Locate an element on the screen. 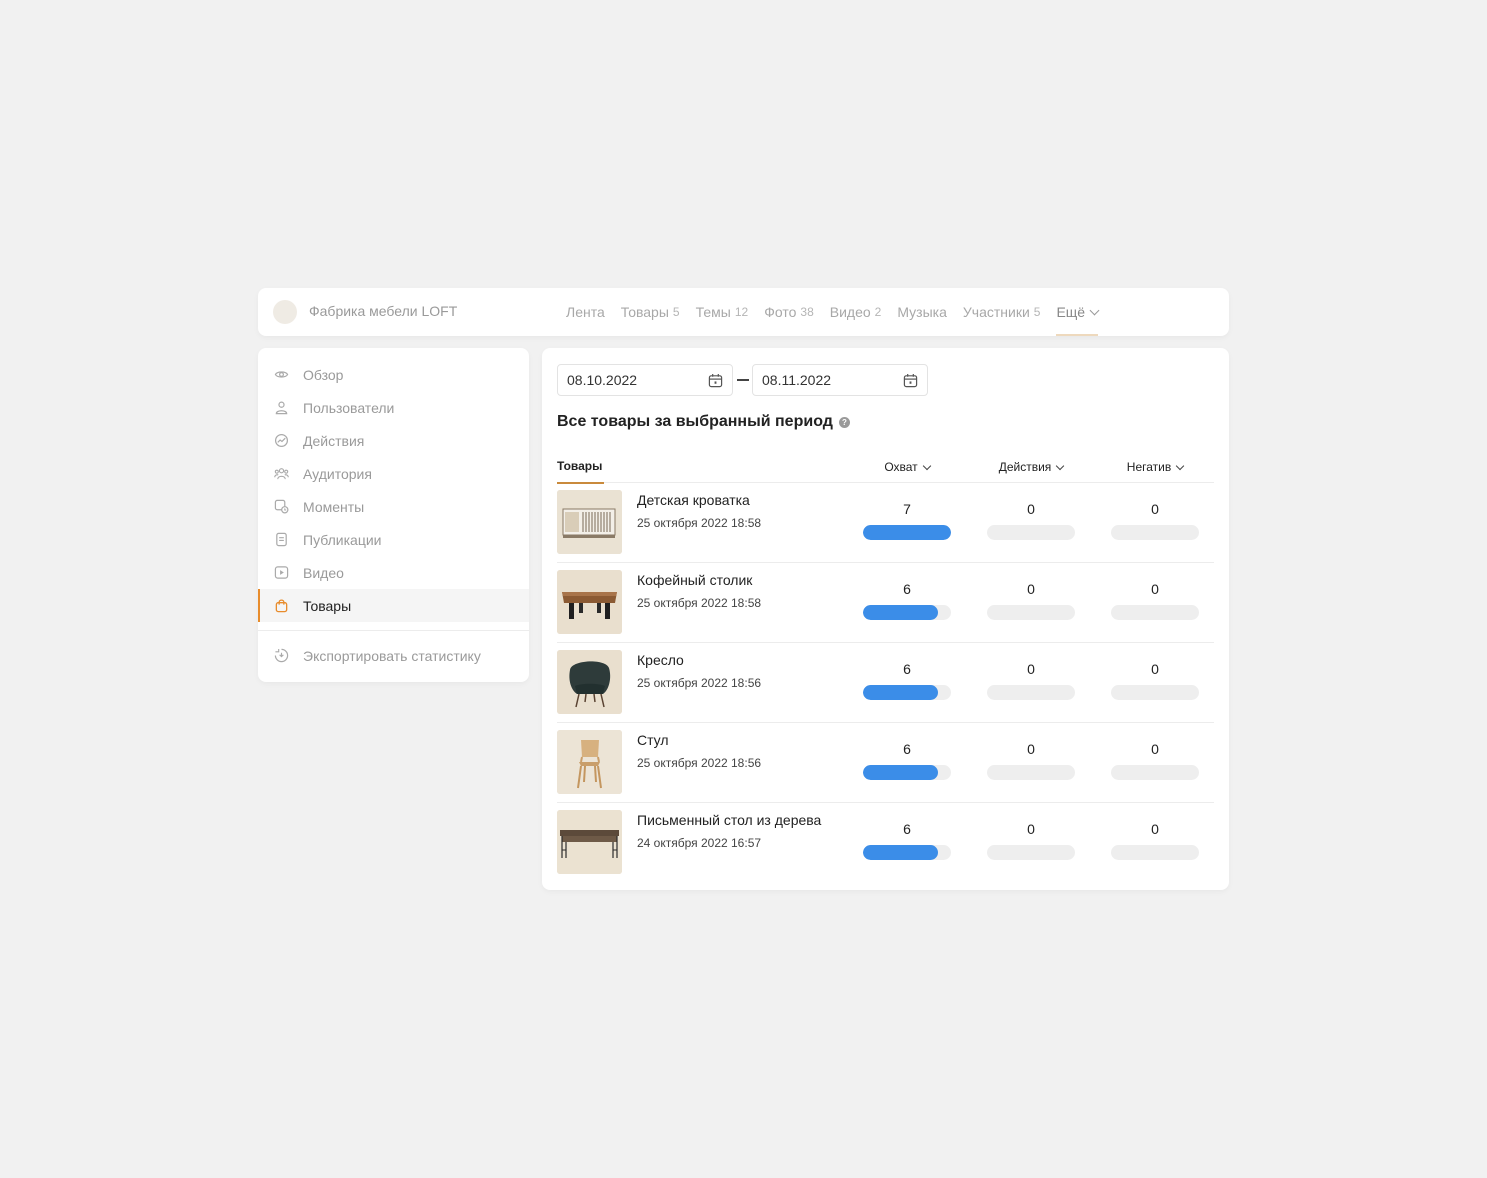 The height and width of the screenshot is (1178, 1487). date-to-value: 08.11.2022 is located at coordinates (797, 380).